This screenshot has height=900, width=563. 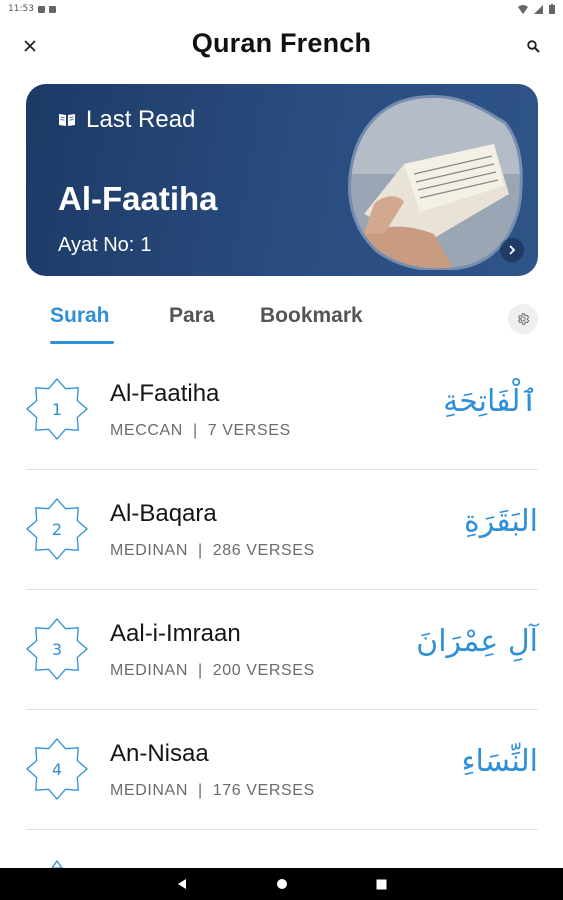 I want to click on signal-icon, so click(x=538, y=9).